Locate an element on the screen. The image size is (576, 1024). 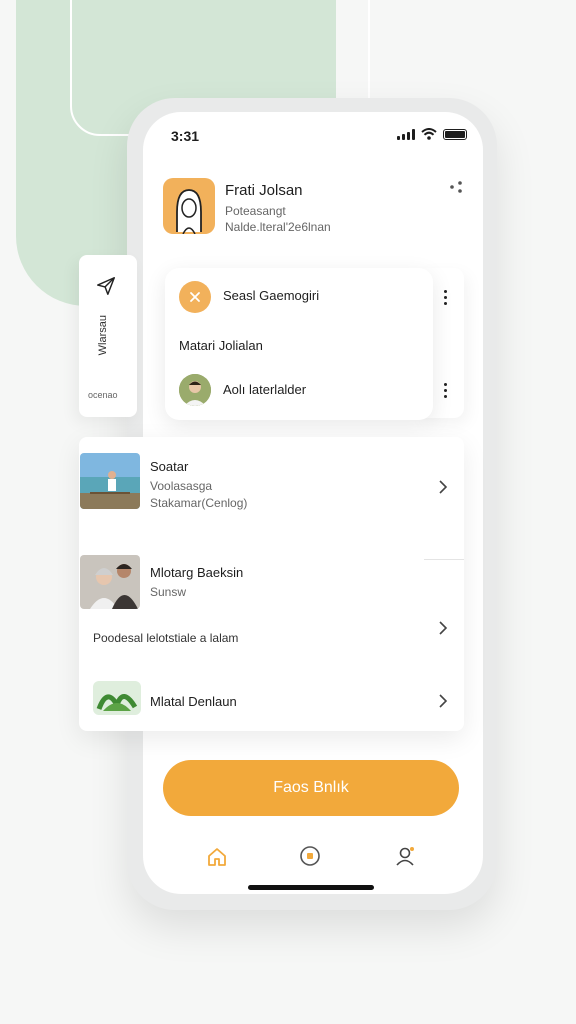
plant-photo is located at coordinates (117, 698).